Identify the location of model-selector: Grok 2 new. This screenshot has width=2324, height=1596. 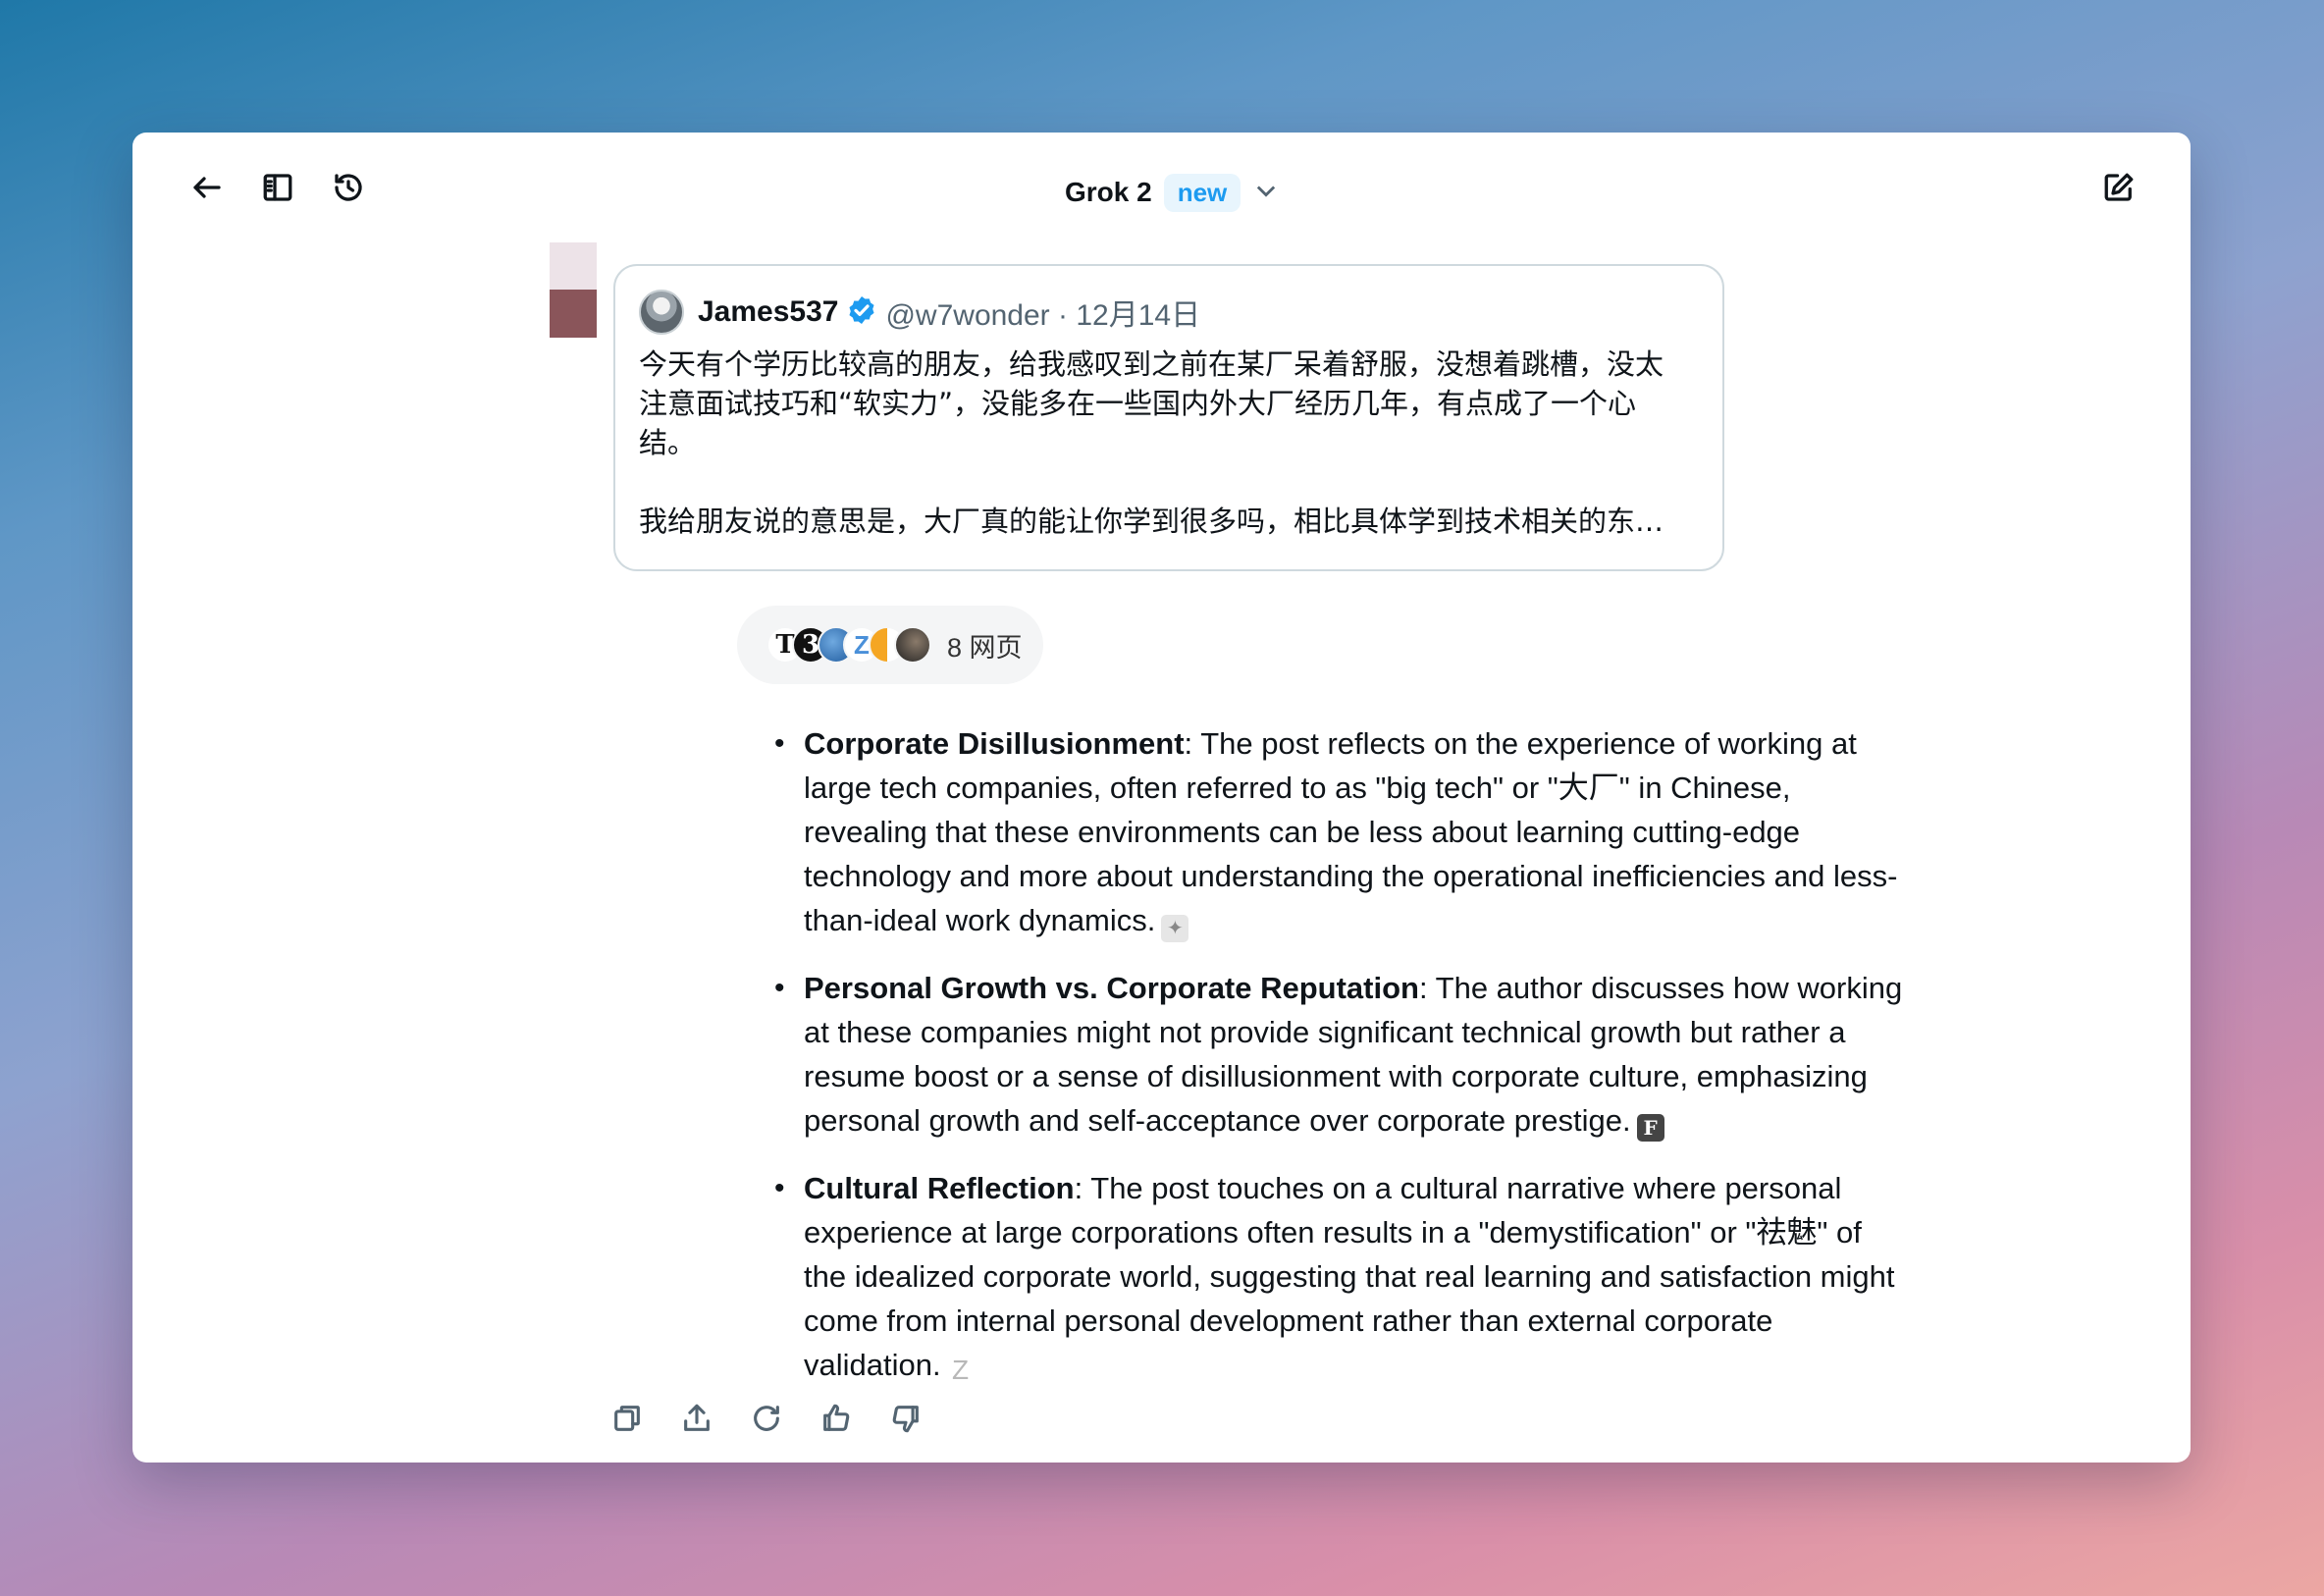
(1173, 193).